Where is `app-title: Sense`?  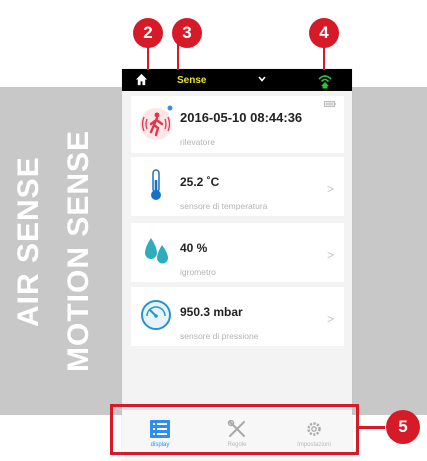 app-title: Sense is located at coordinates (191, 80).